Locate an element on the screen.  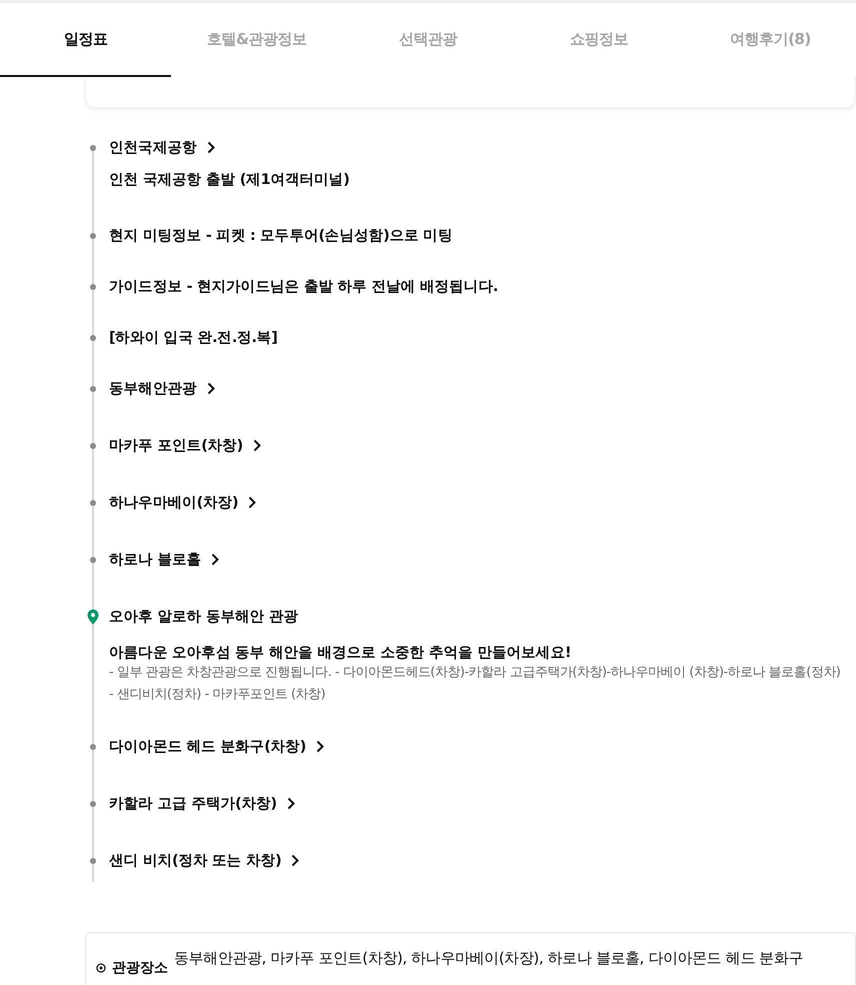
place-link: 하로나 블로홀 is located at coordinates (164, 559).